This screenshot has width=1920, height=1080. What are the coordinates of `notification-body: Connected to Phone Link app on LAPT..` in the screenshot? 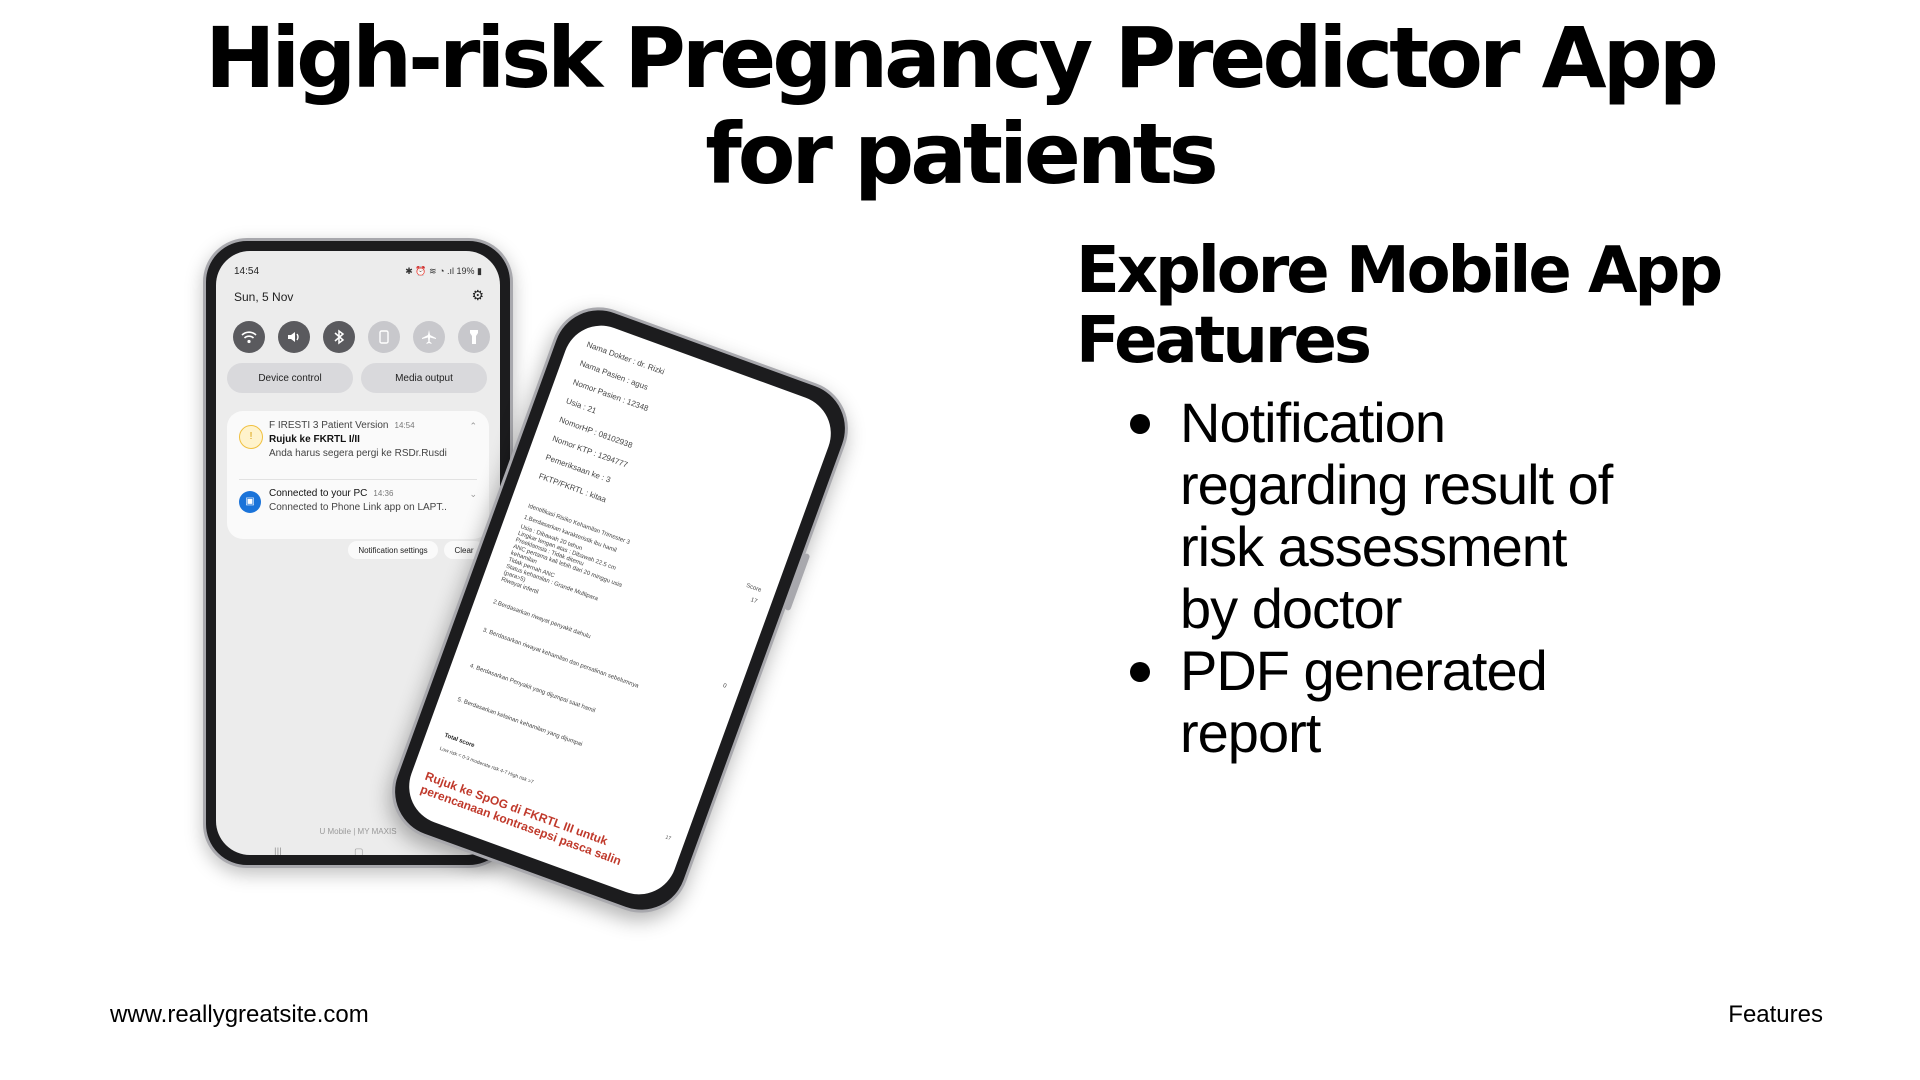 It's located at (358, 507).